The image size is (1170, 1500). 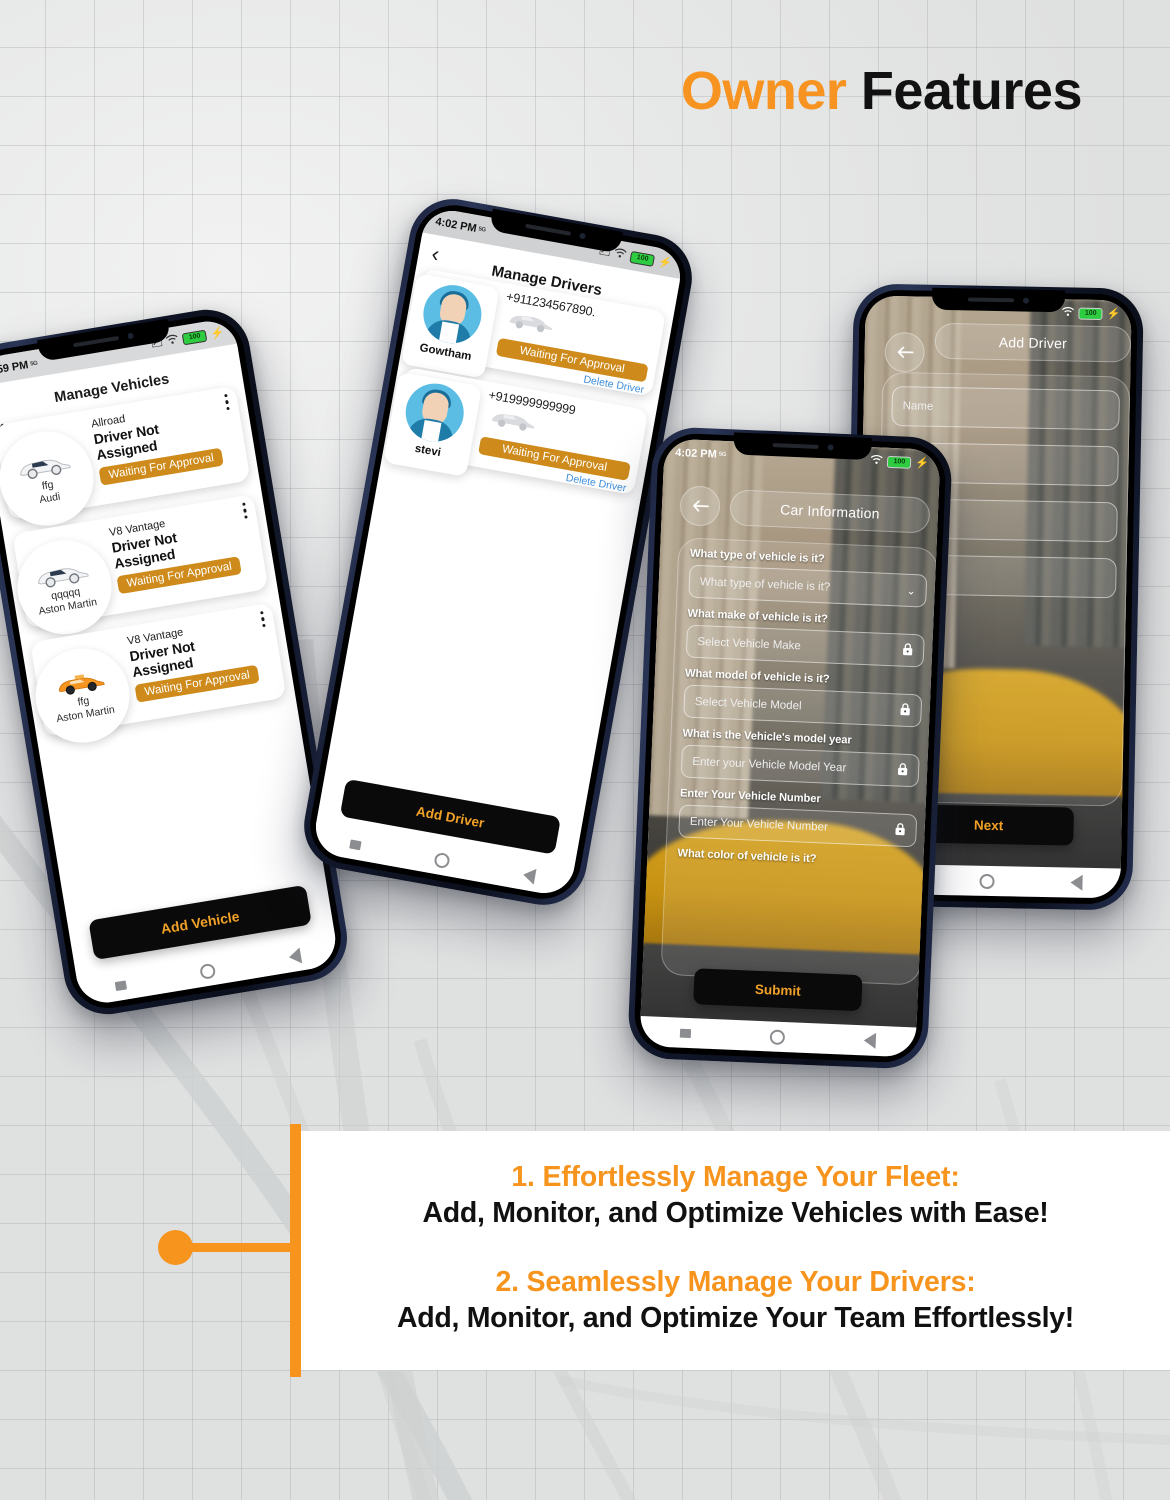 What do you see at coordinates (769, 764) in the screenshot?
I see `field-placeholder: Enter your Vehicle Model Year` at bounding box center [769, 764].